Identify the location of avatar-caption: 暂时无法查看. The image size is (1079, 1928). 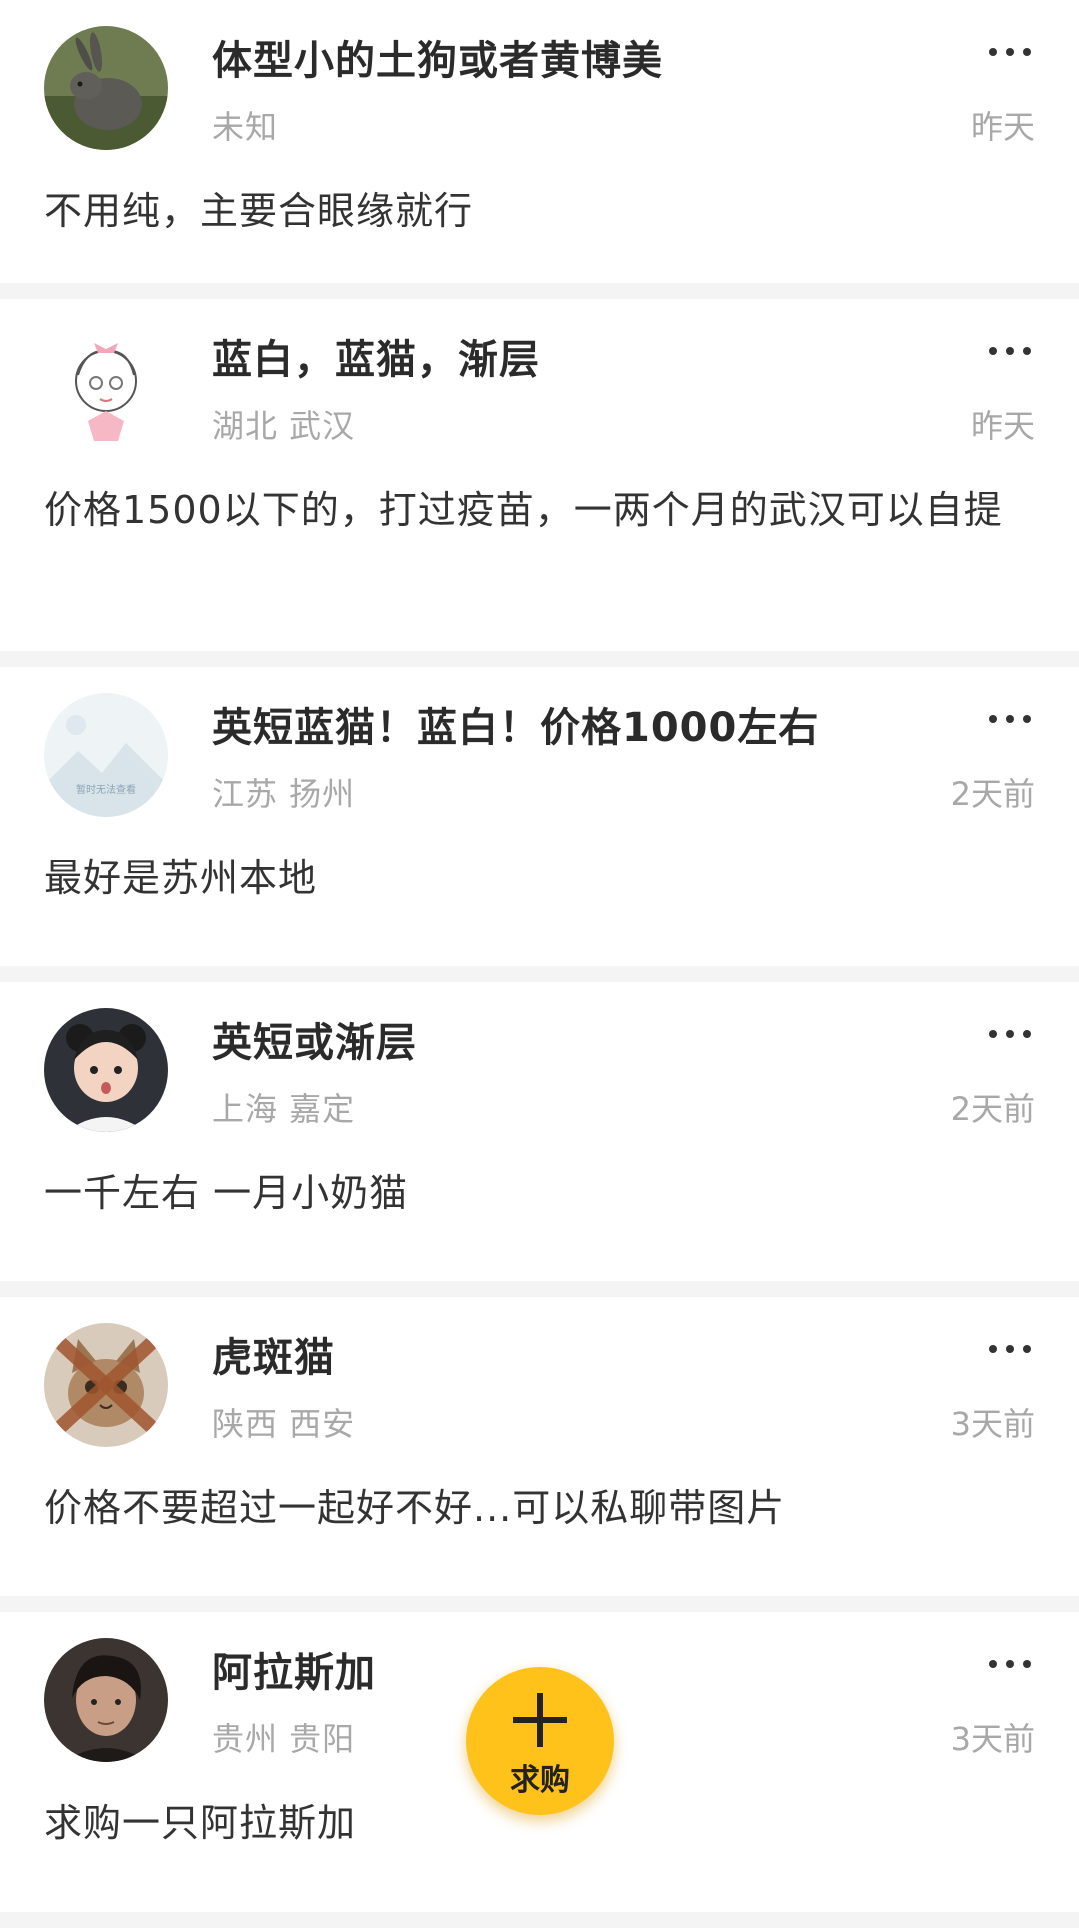
(106, 789).